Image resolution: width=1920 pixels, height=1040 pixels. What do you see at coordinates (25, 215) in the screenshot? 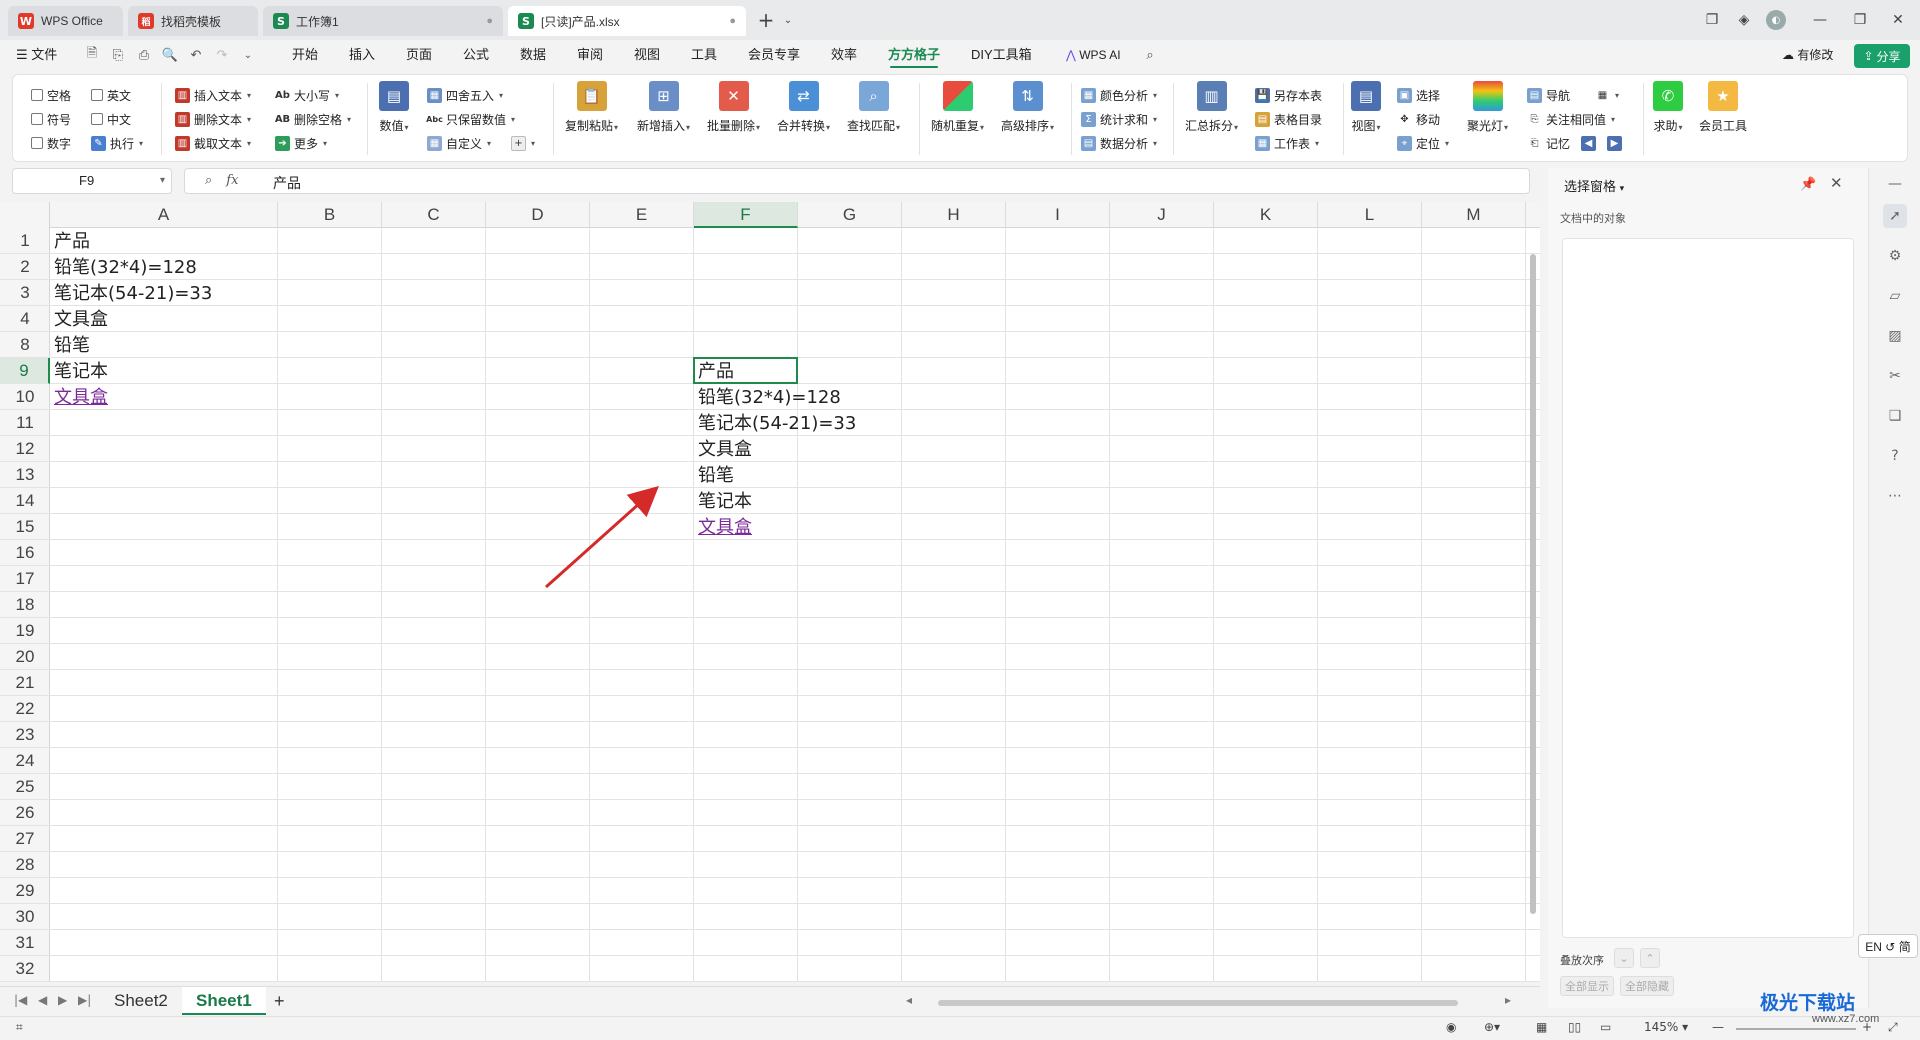
I see `select-all-corner` at bounding box center [25, 215].